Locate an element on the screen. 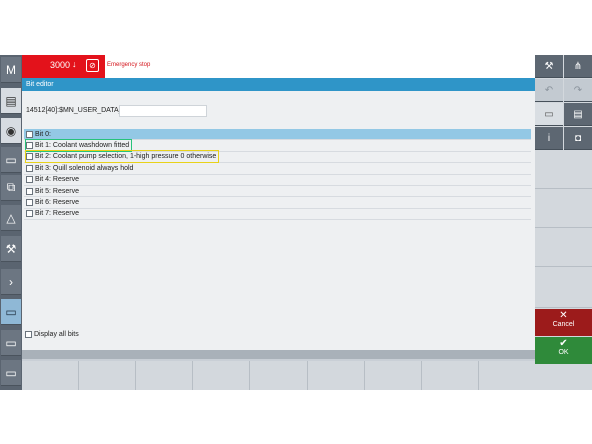 The height and width of the screenshot is (444, 592). info-icon: i is located at coordinates (549, 138).